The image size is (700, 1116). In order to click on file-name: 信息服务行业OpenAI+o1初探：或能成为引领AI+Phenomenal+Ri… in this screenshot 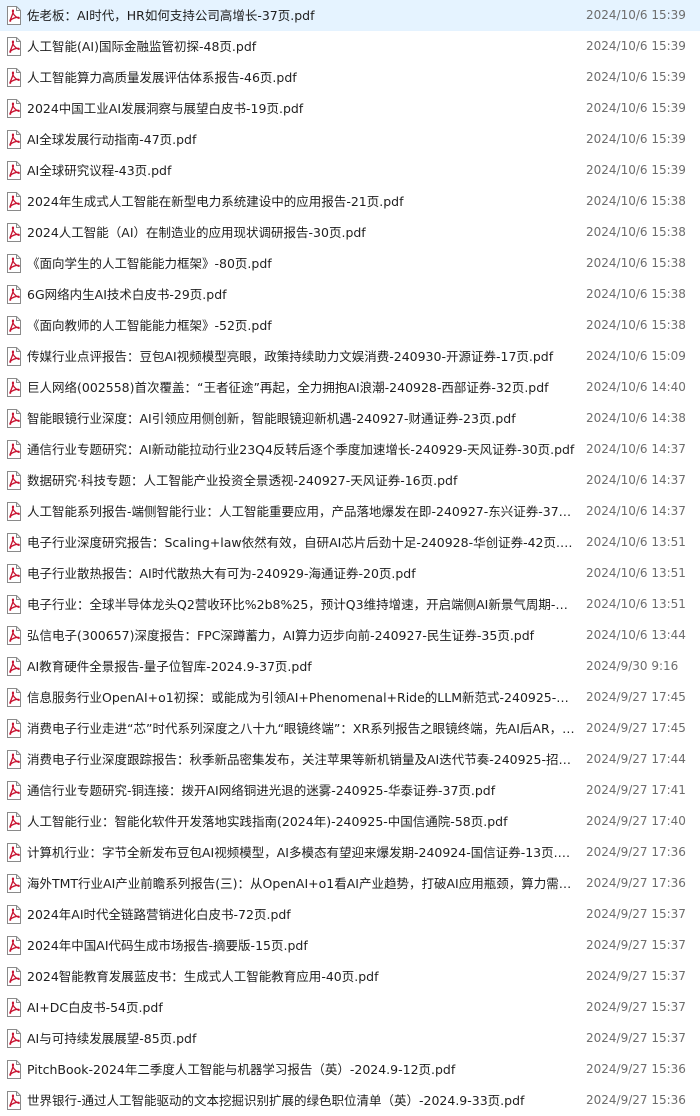, I will do `click(301, 697)`.